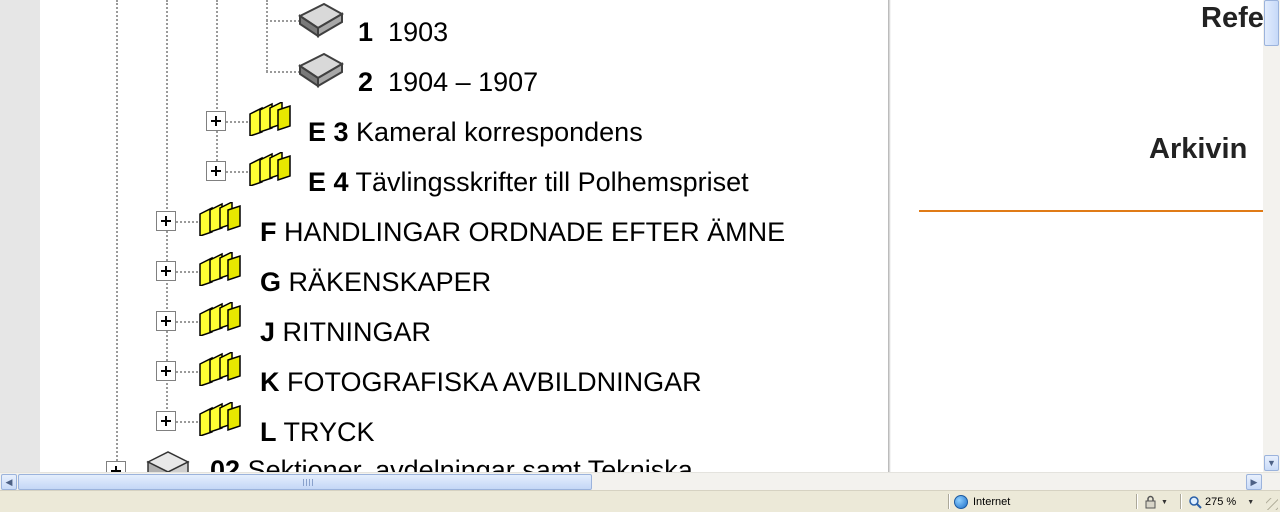 Image resolution: width=1280 pixels, height=512 pixels. I want to click on horizontal-scrollbar: ◀ ▶, so click(640, 481).